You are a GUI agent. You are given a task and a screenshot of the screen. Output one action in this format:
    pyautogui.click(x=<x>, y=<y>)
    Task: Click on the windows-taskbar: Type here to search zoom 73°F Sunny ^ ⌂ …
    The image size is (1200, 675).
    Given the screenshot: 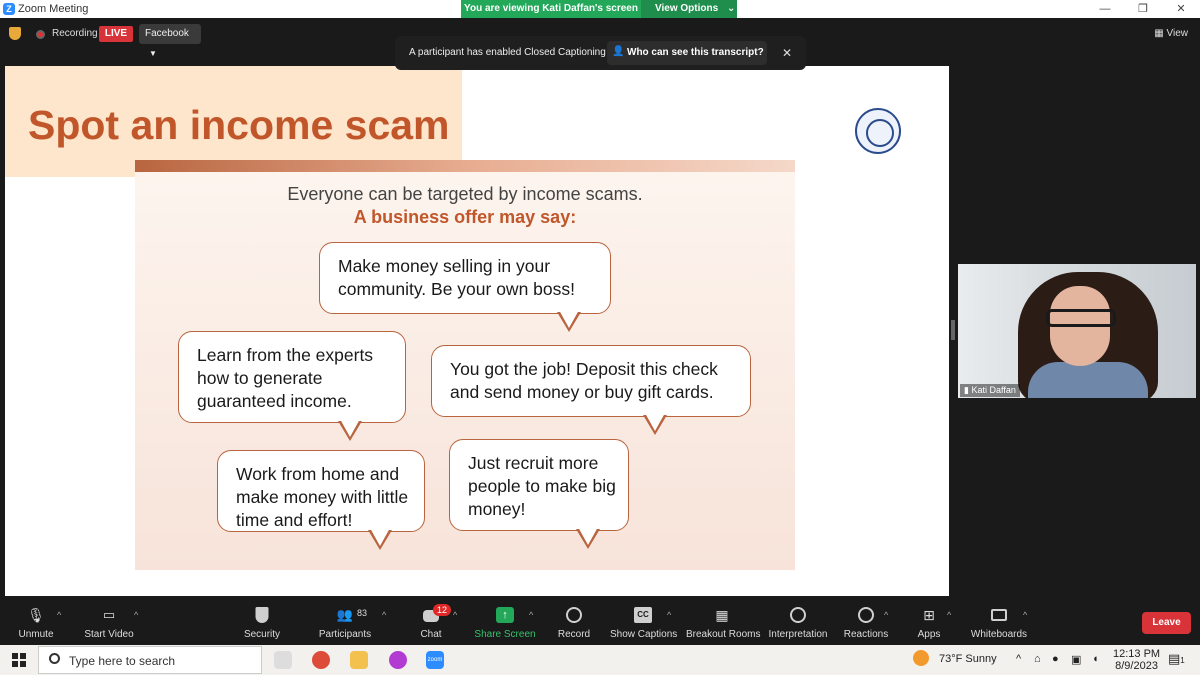 What is the action you would take?
    pyautogui.click(x=600, y=660)
    